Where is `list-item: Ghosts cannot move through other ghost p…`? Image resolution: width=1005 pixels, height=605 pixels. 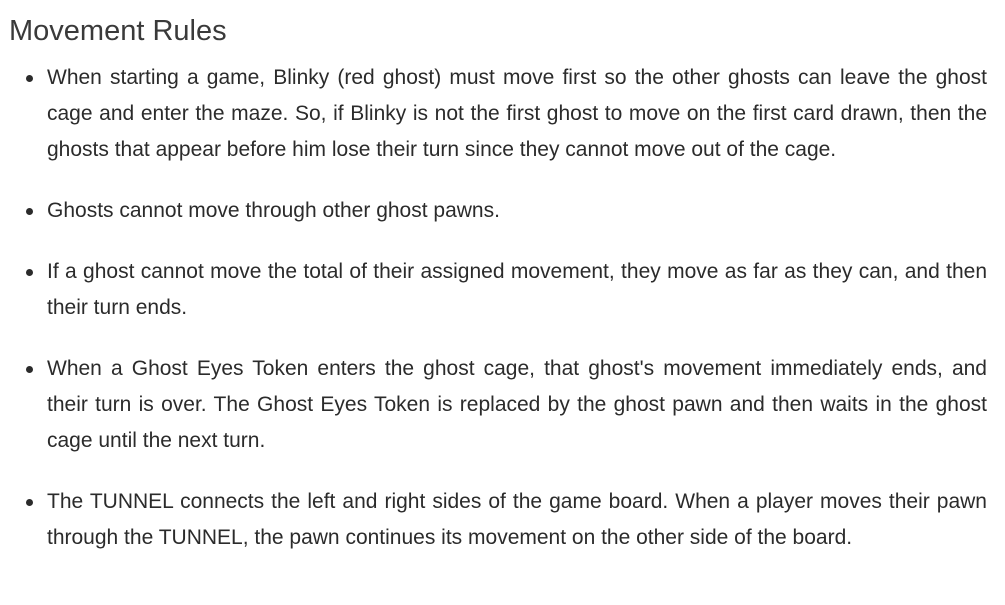 list-item: Ghosts cannot move through other ghost p… is located at coordinates (506, 211).